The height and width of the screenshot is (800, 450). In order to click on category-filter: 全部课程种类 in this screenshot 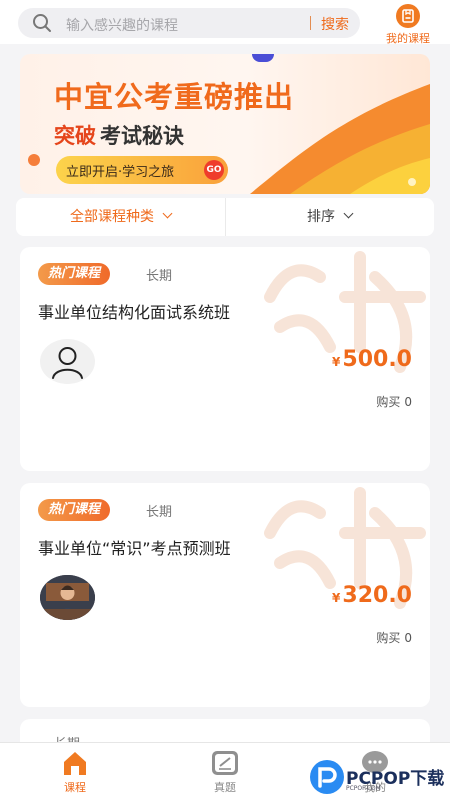, I will do `click(120, 217)`.